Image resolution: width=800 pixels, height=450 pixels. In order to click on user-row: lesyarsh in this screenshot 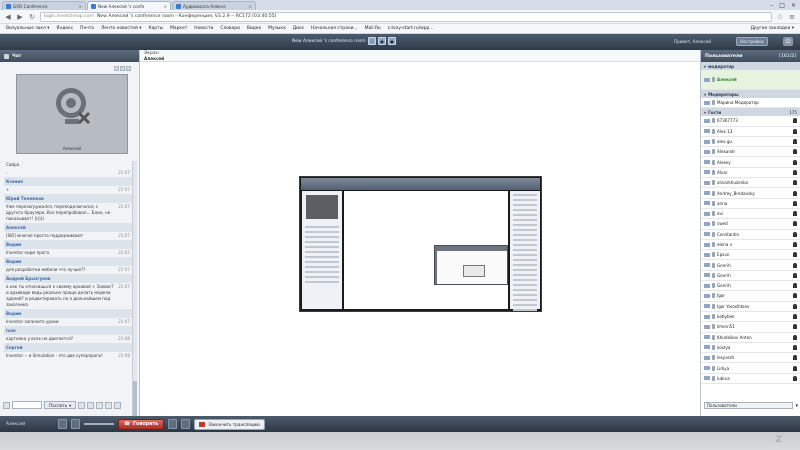, I will do `click(750, 358)`.